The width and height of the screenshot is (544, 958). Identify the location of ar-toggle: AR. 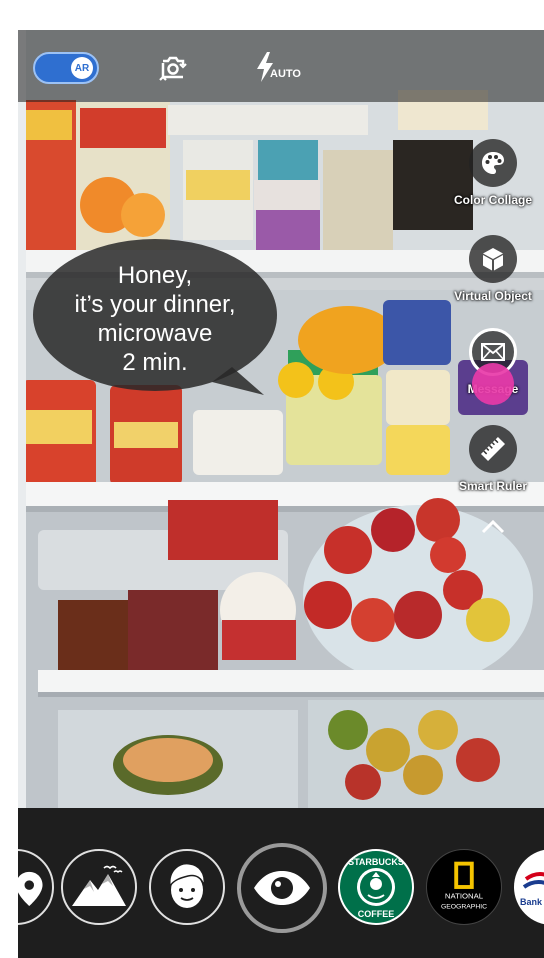
(66, 68).